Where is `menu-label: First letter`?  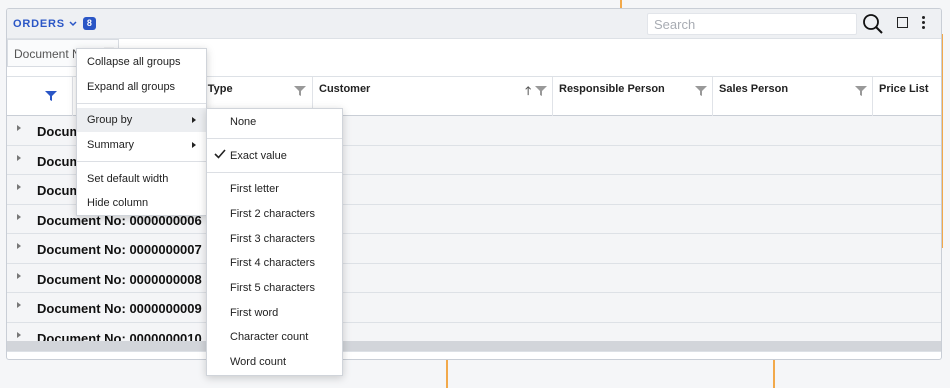
menu-label: First letter is located at coordinates (254, 189).